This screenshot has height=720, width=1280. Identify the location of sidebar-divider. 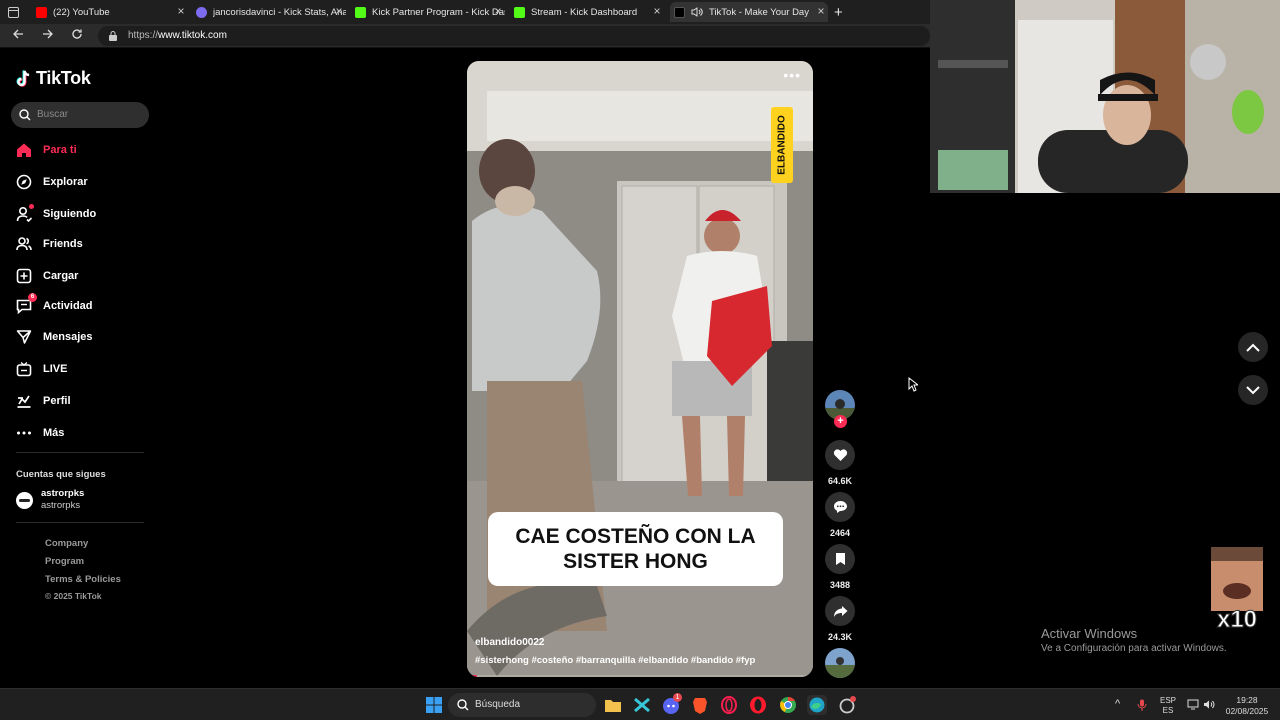
(80, 522).